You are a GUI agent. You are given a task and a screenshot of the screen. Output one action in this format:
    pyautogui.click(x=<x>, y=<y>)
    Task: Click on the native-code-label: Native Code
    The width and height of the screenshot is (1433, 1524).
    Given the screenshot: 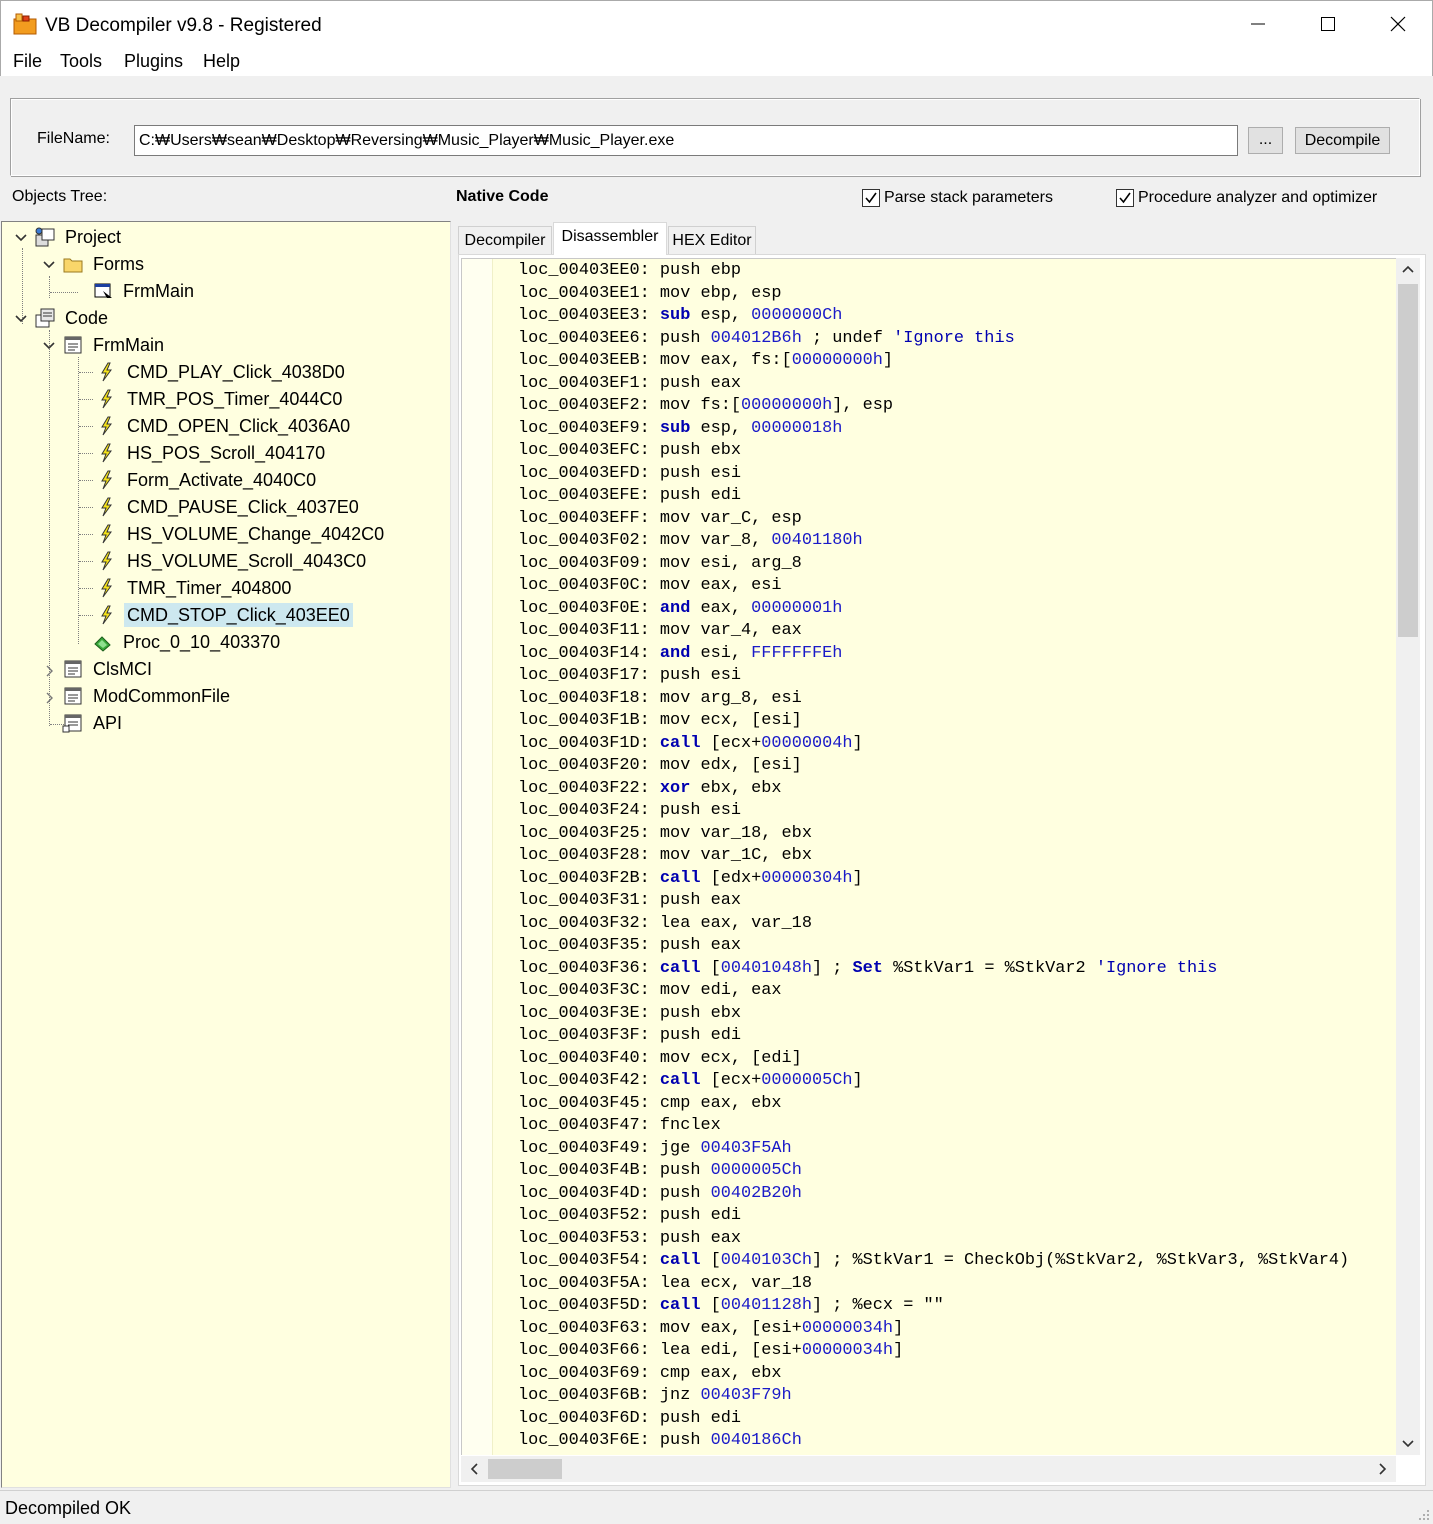 What is the action you would take?
    pyautogui.click(x=502, y=196)
    